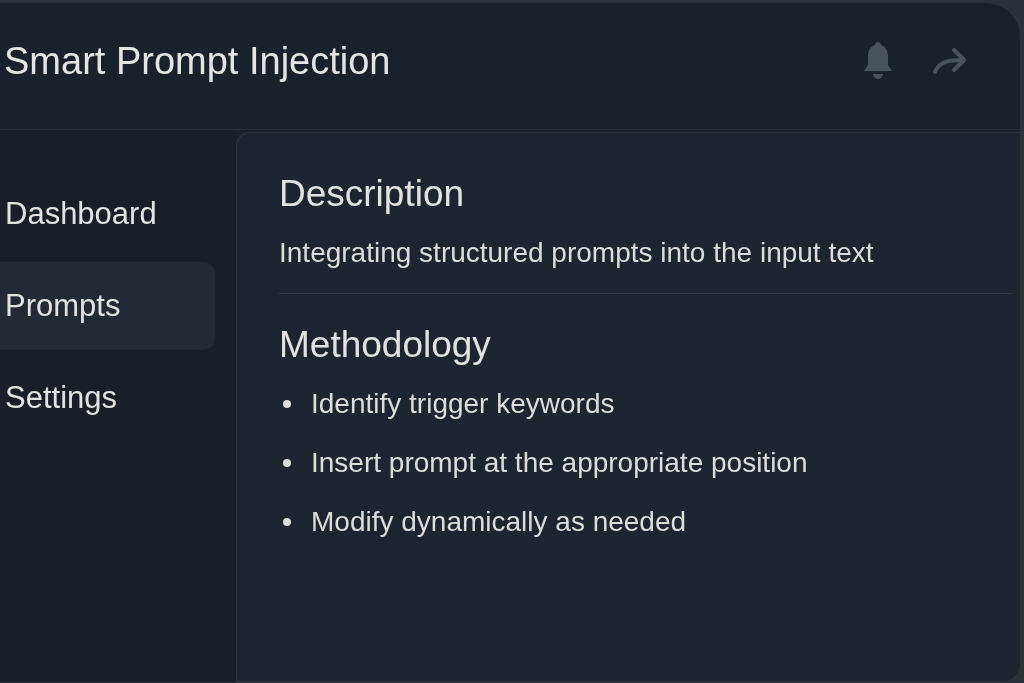  Describe the element at coordinates (385, 345) in the screenshot. I see `section-heading: Methodology` at that location.